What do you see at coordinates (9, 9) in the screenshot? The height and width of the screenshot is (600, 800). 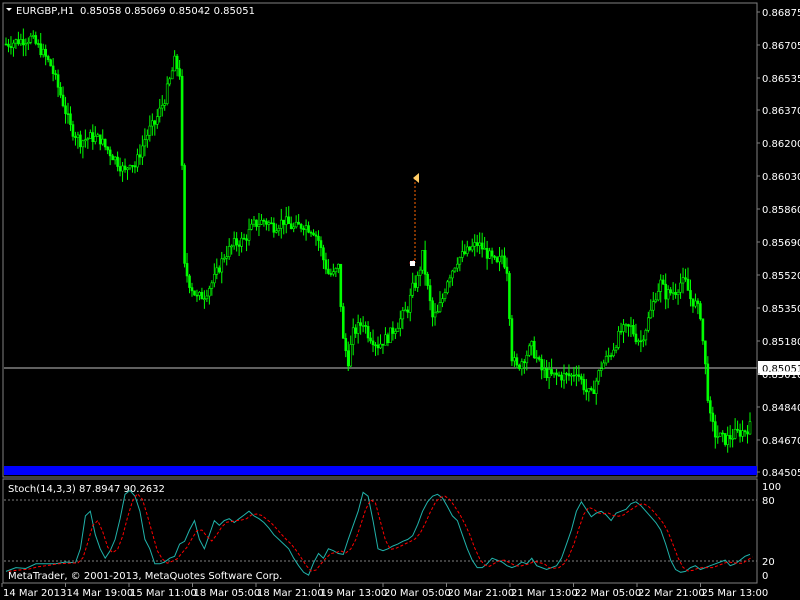 I see `chevron-down-icon` at bounding box center [9, 9].